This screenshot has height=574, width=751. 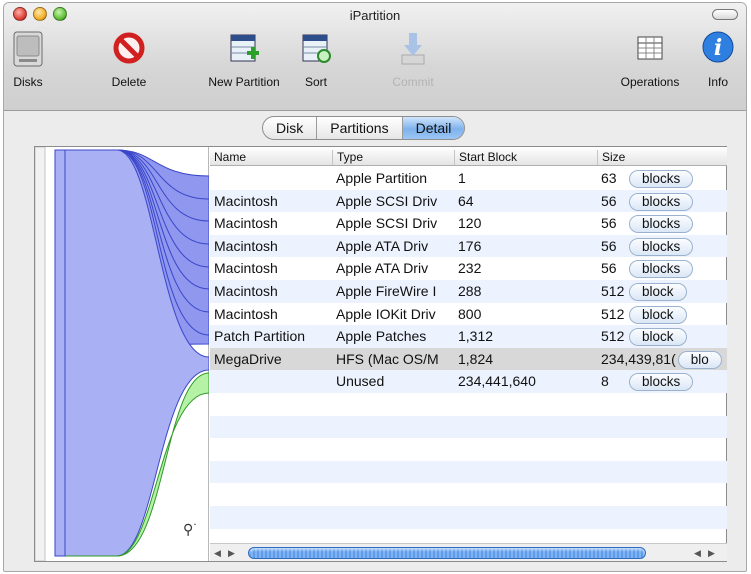 I want to click on info-icon: i, so click(x=718, y=50).